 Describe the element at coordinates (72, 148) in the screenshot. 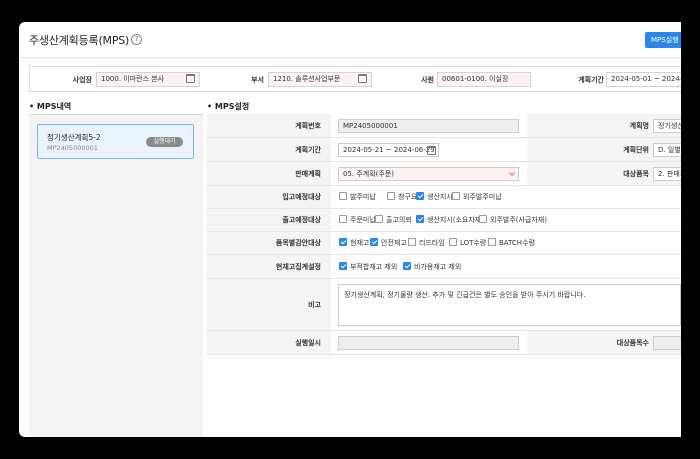

I see `plan-code: MP2405000001` at that location.